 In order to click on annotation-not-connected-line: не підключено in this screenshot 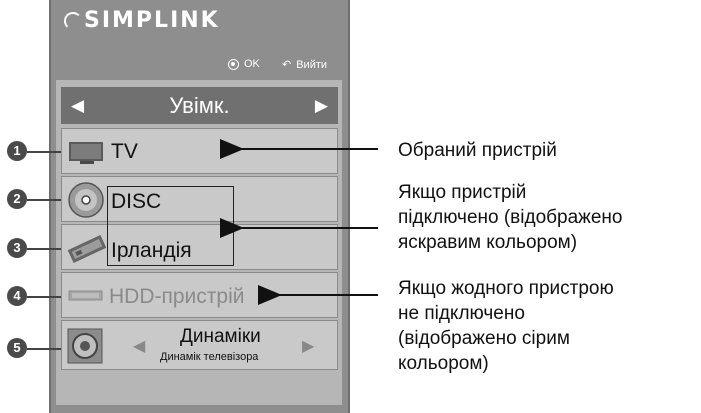, I will do `click(461, 313)`.